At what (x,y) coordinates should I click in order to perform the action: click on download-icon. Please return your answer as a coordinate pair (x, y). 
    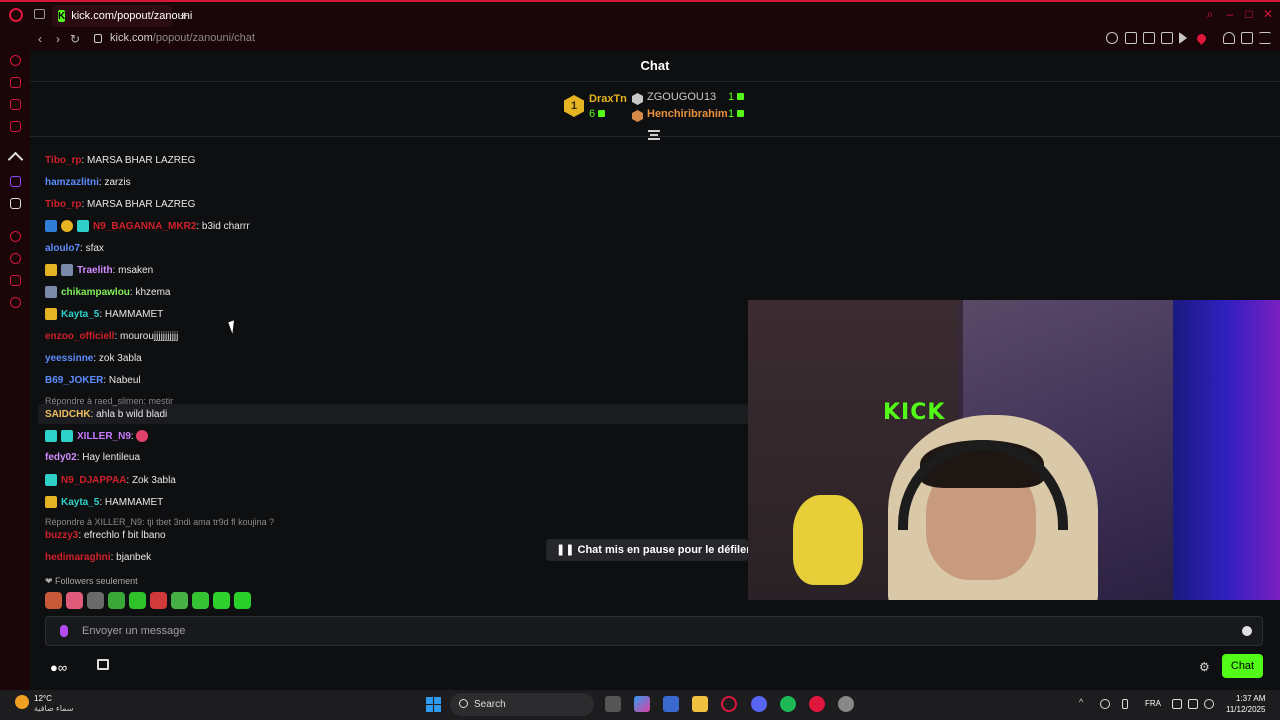
    Looking at the image, I should click on (1247, 38).